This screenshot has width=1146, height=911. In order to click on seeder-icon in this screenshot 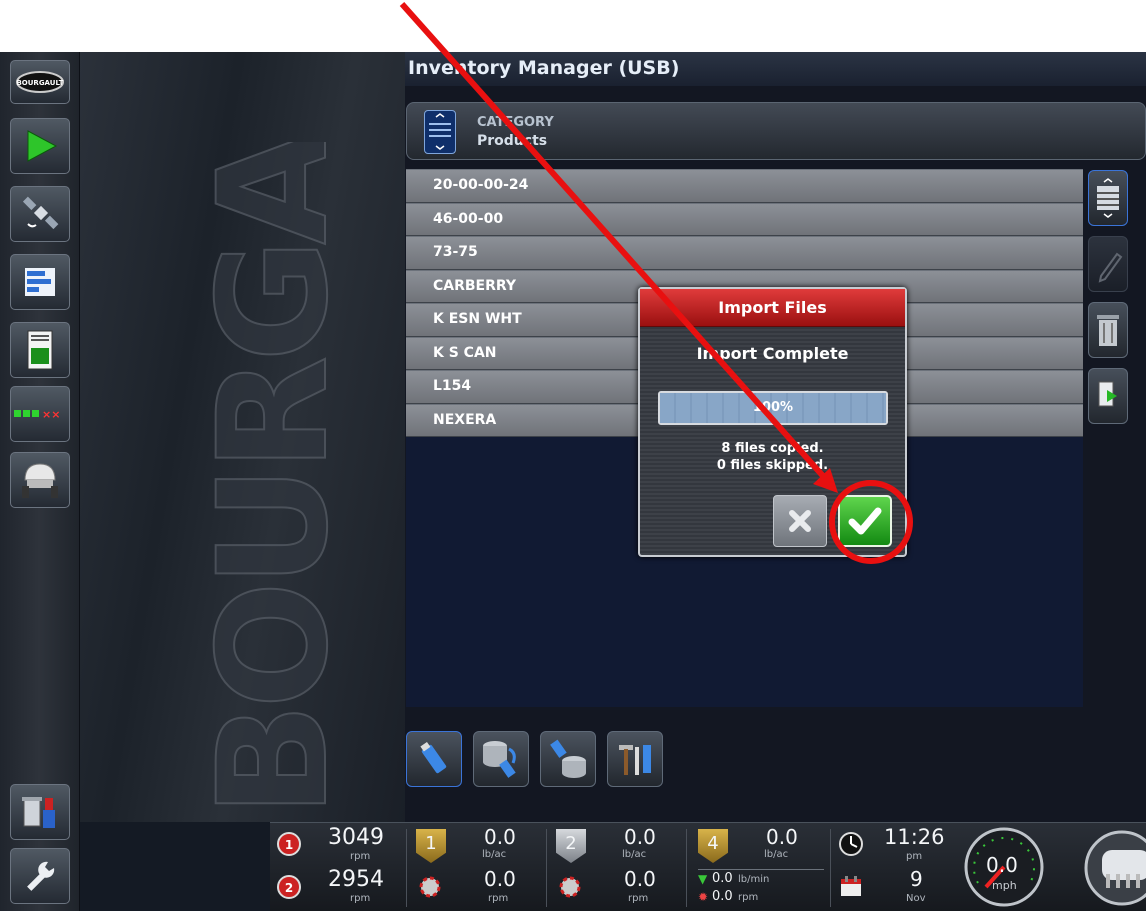, I will do `click(40, 480)`.